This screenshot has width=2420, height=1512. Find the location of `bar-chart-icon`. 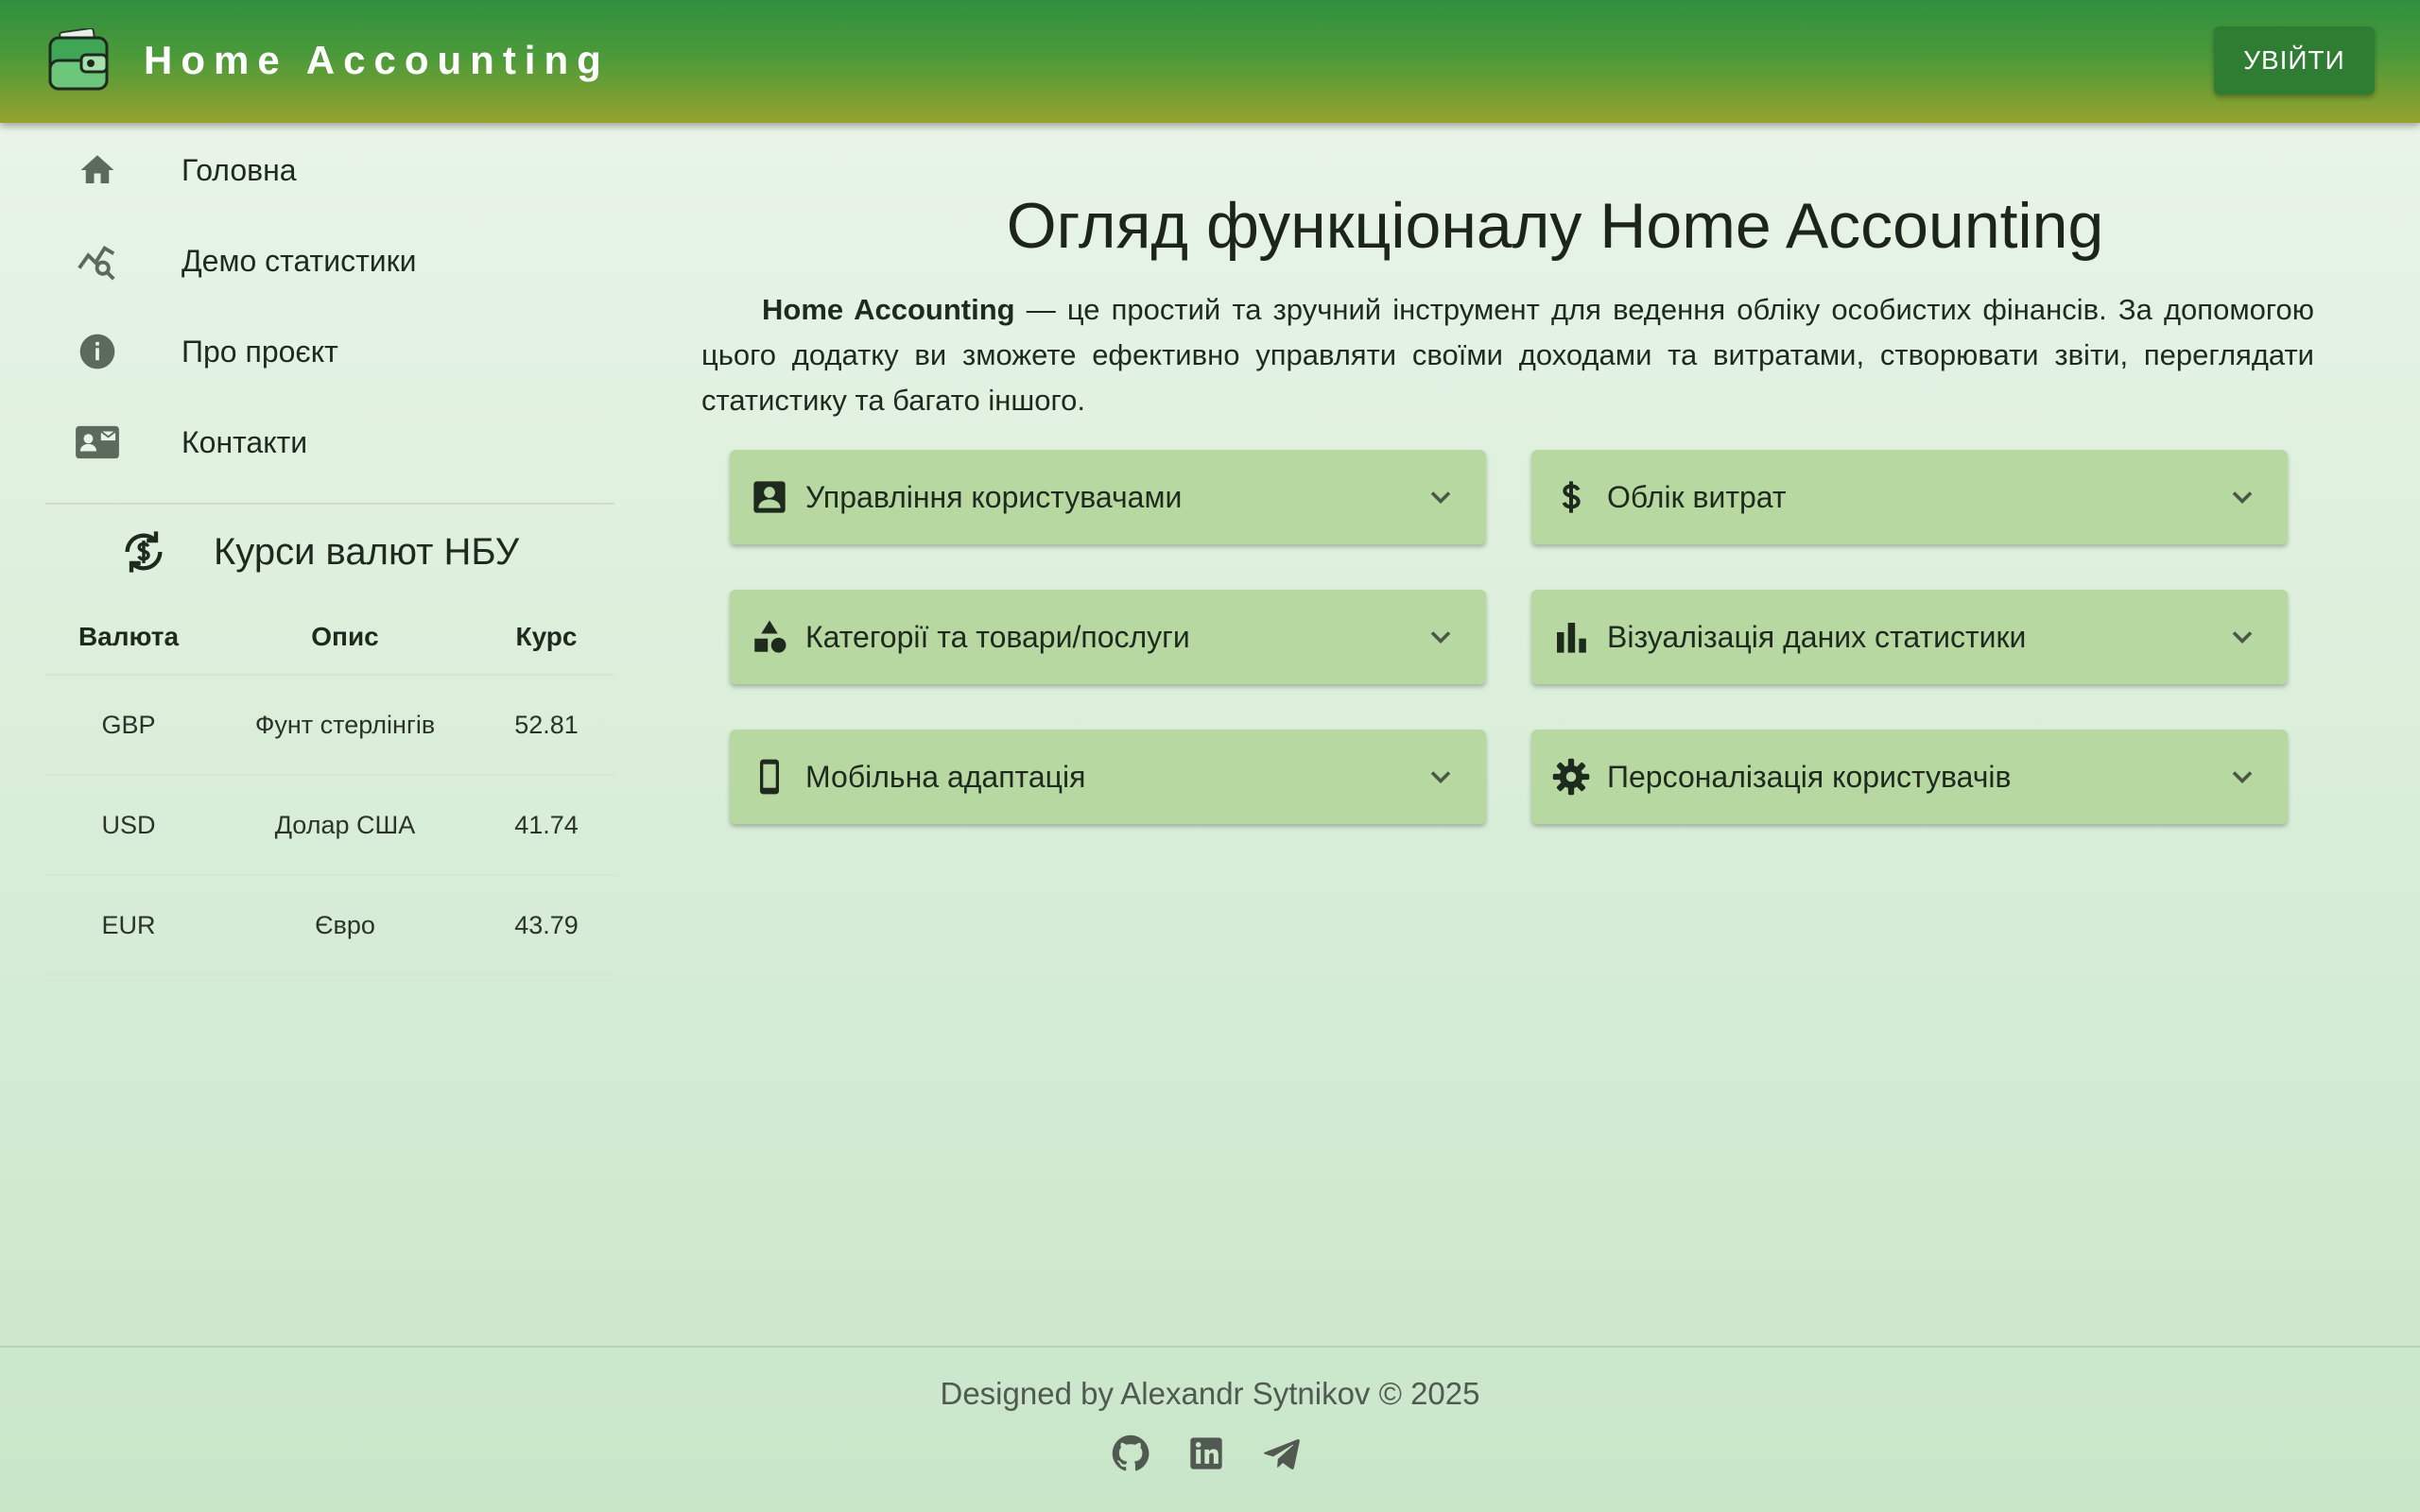

bar-chart-icon is located at coordinates (1571, 637).